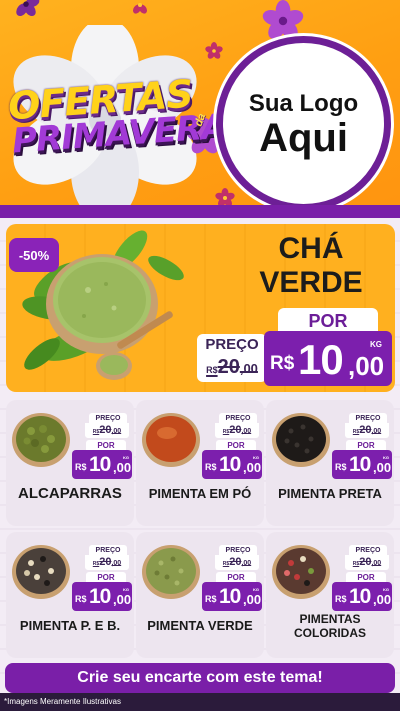 Image resolution: width=400 pixels, height=711 pixels. What do you see at coordinates (200, 678) in the screenshot?
I see `create-flyer-button: Crie seu encarte com este tema!` at bounding box center [200, 678].